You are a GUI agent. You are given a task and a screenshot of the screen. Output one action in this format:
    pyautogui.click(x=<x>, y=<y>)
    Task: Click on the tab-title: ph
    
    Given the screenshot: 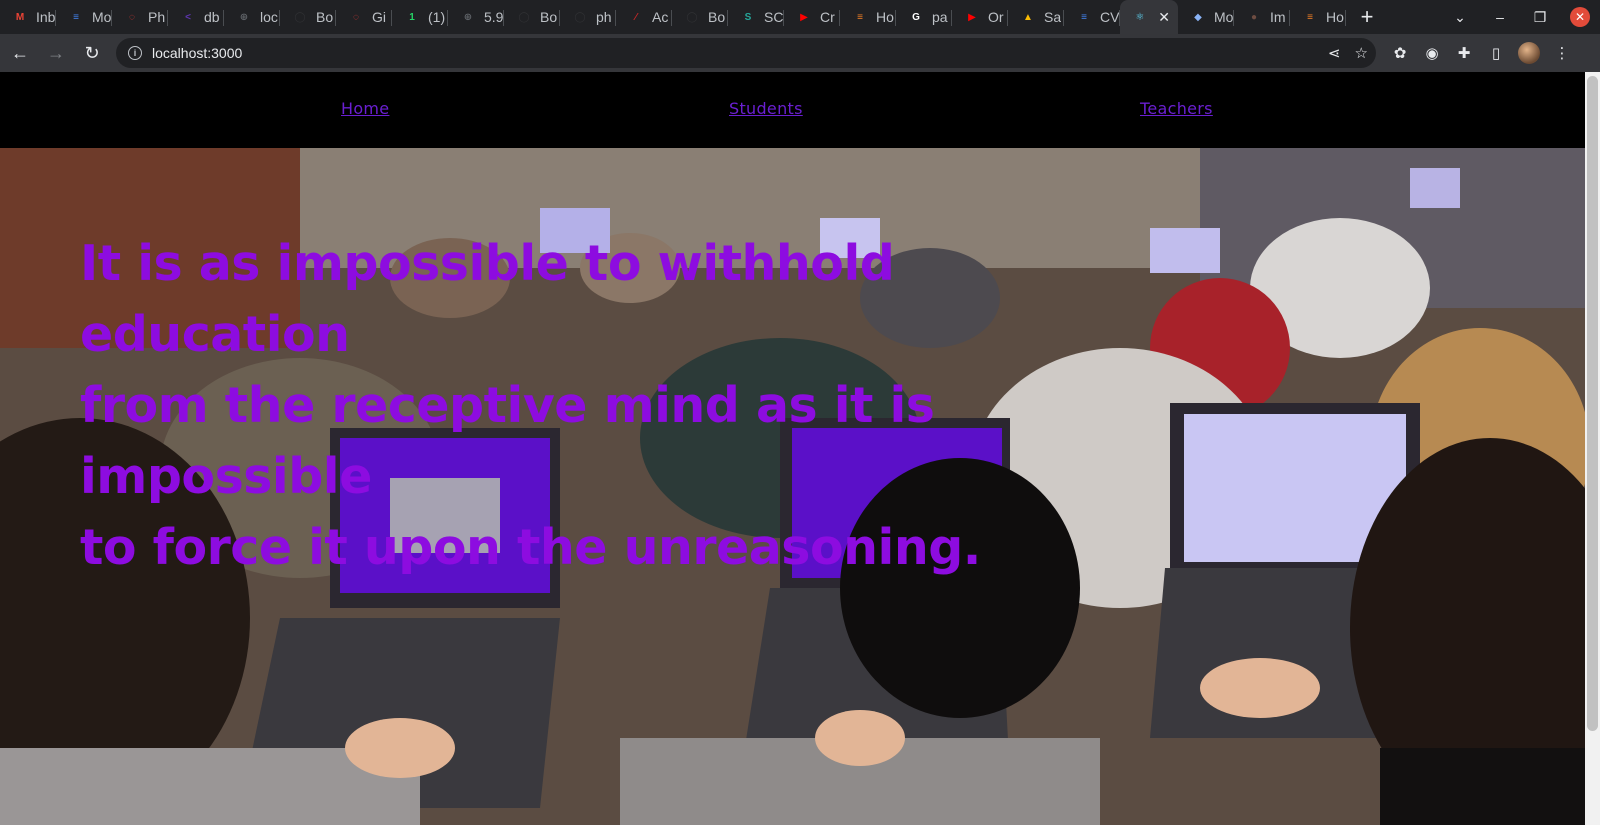 What is the action you would take?
    pyautogui.click(x=604, y=17)
    